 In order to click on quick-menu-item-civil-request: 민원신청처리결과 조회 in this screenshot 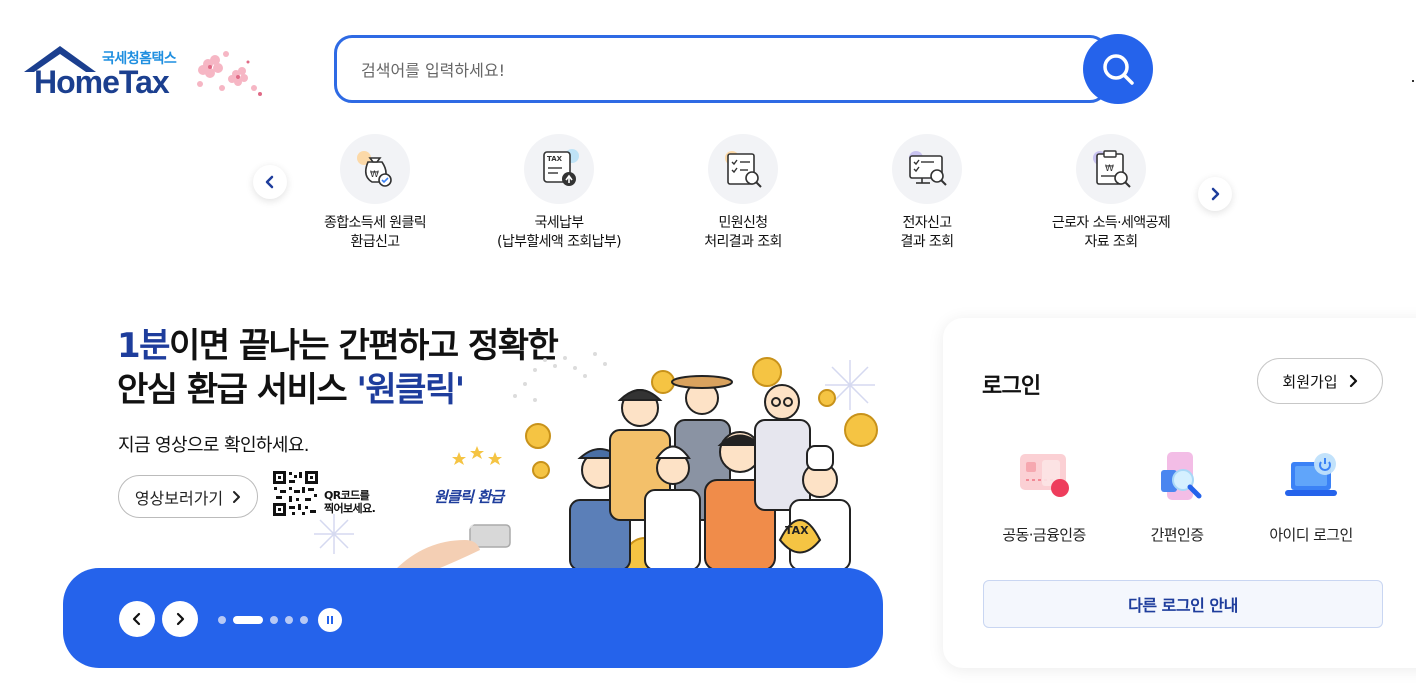, I will do `click(743, 193)`.